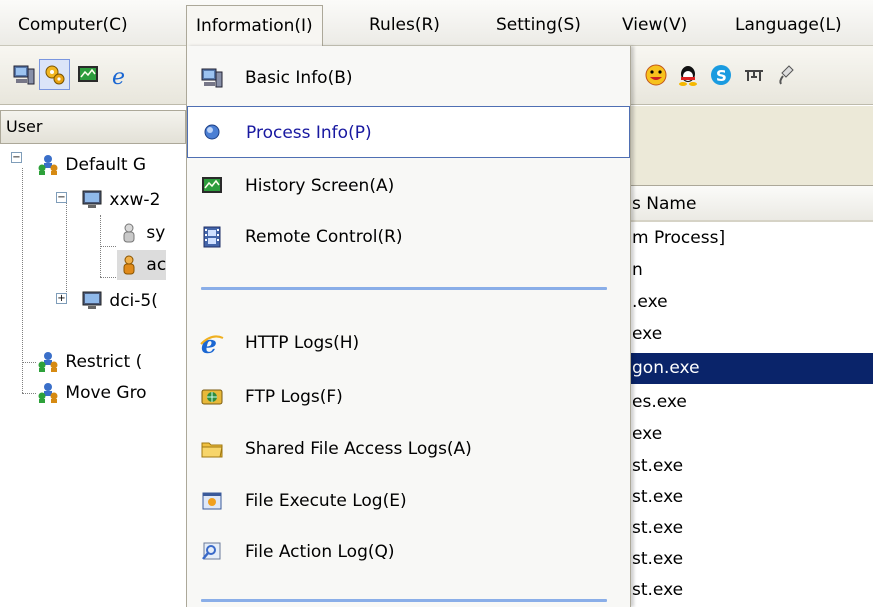 The width and height of the screenshot is (873, 607). What do you see at coordinates (212, 449) in the screenshot?
I see `shared-folder-icon` at bounding box center [212, 449].